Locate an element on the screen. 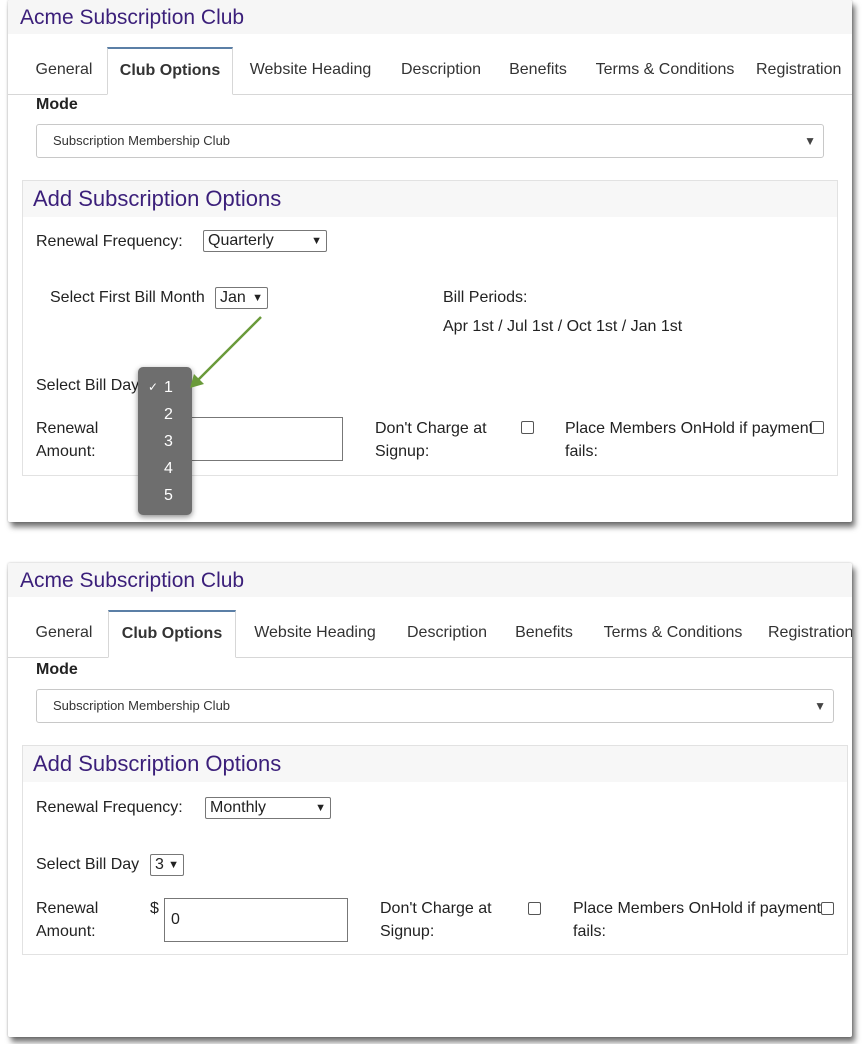 The height and width of the screenshot is (1044, 864). mode-select-value: Subscription Membership Club is located at coordinates (142, 705).